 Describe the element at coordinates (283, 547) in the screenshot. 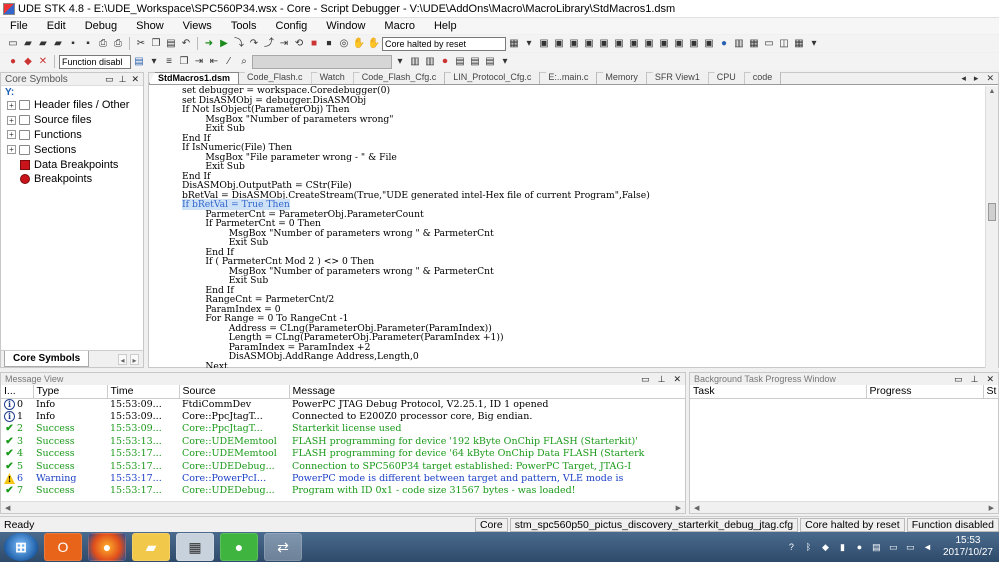

I see `ude-app-icon: ⇄` at that location.